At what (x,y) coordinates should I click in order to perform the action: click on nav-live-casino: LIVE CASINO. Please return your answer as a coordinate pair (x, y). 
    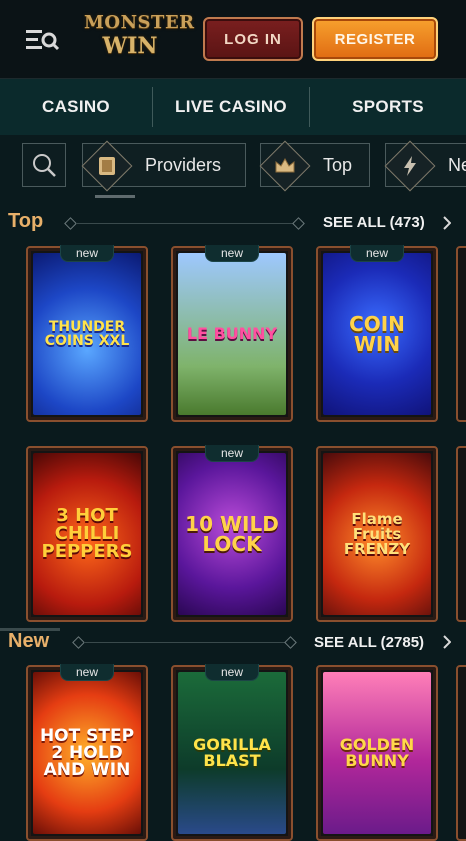
    Looking at the image, I should click on (231, 107).